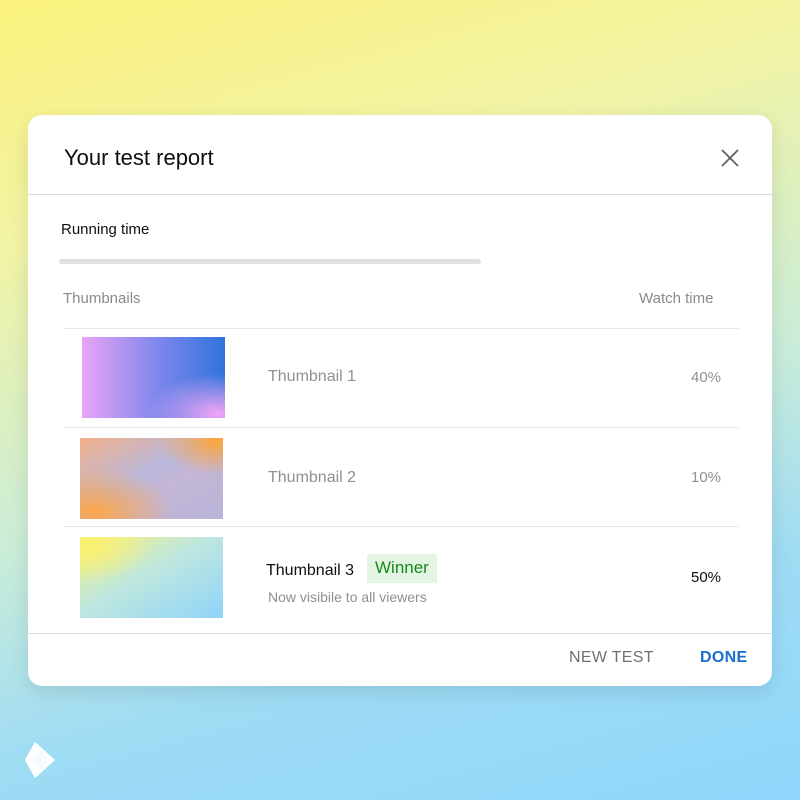  What do you see at coordinates (676, 298) in the screenshot?
I see `watch-time-column-header: Watch time` at bounding box center [676, 298].